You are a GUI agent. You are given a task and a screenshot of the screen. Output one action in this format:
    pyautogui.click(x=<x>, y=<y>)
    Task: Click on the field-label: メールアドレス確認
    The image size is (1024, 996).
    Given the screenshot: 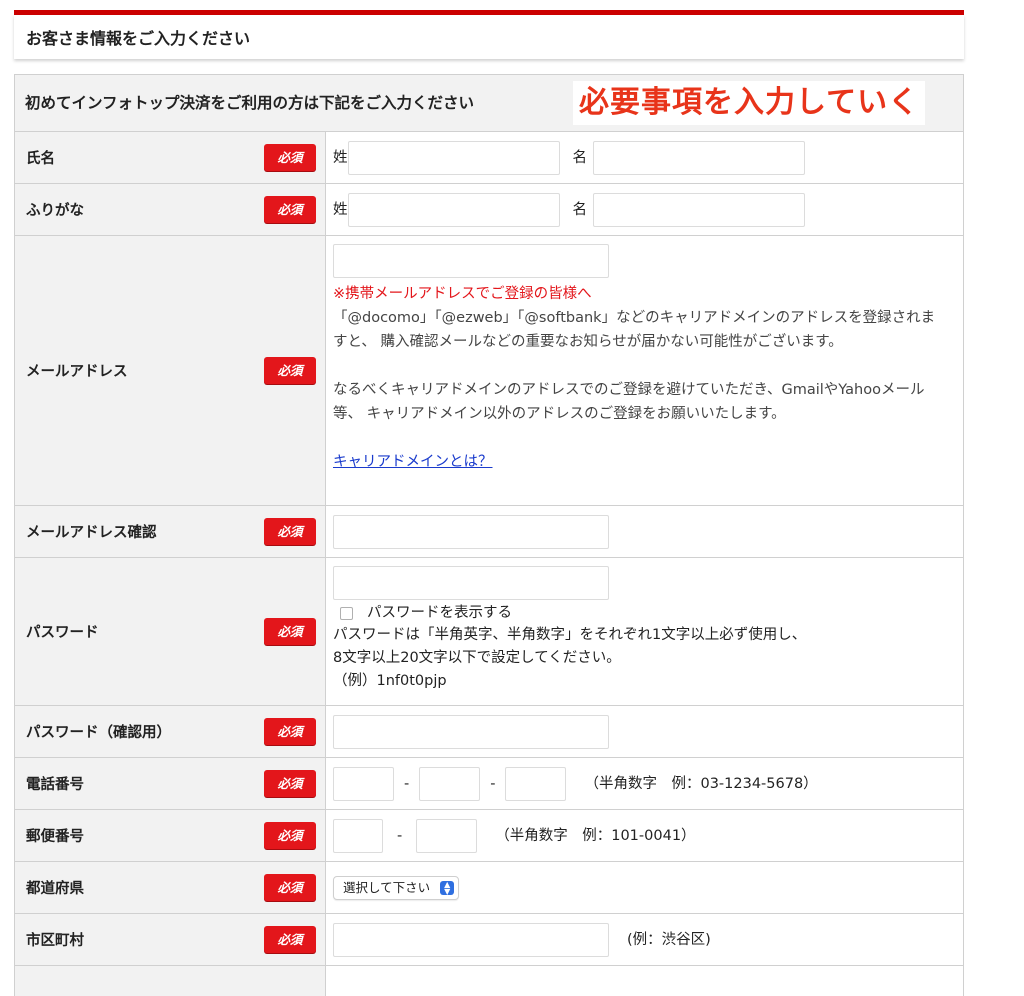 What is the action you would take?
    pyautogui.click(x=91, y=533)
    